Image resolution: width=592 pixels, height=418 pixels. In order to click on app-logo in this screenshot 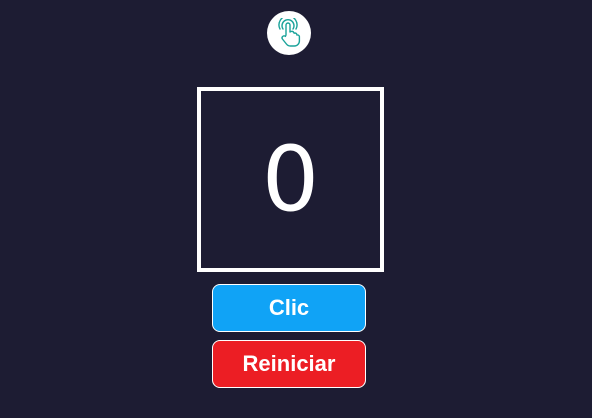, I will do `click(289, 33)`.